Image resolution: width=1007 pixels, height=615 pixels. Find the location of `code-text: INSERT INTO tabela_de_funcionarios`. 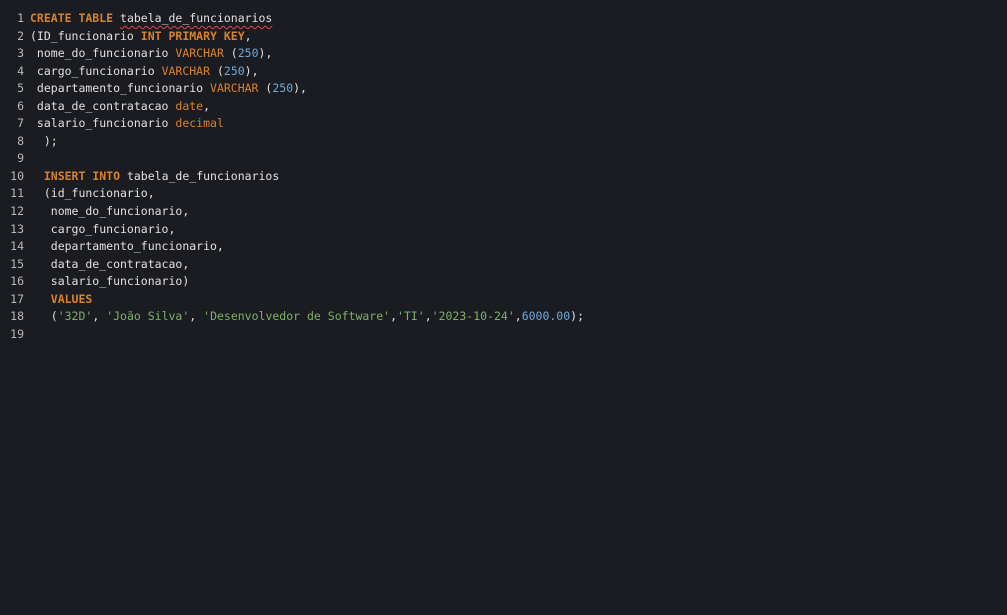

code-text: INSERT INTO tabela_de_funcionarios is located at coordinates (154, 177).